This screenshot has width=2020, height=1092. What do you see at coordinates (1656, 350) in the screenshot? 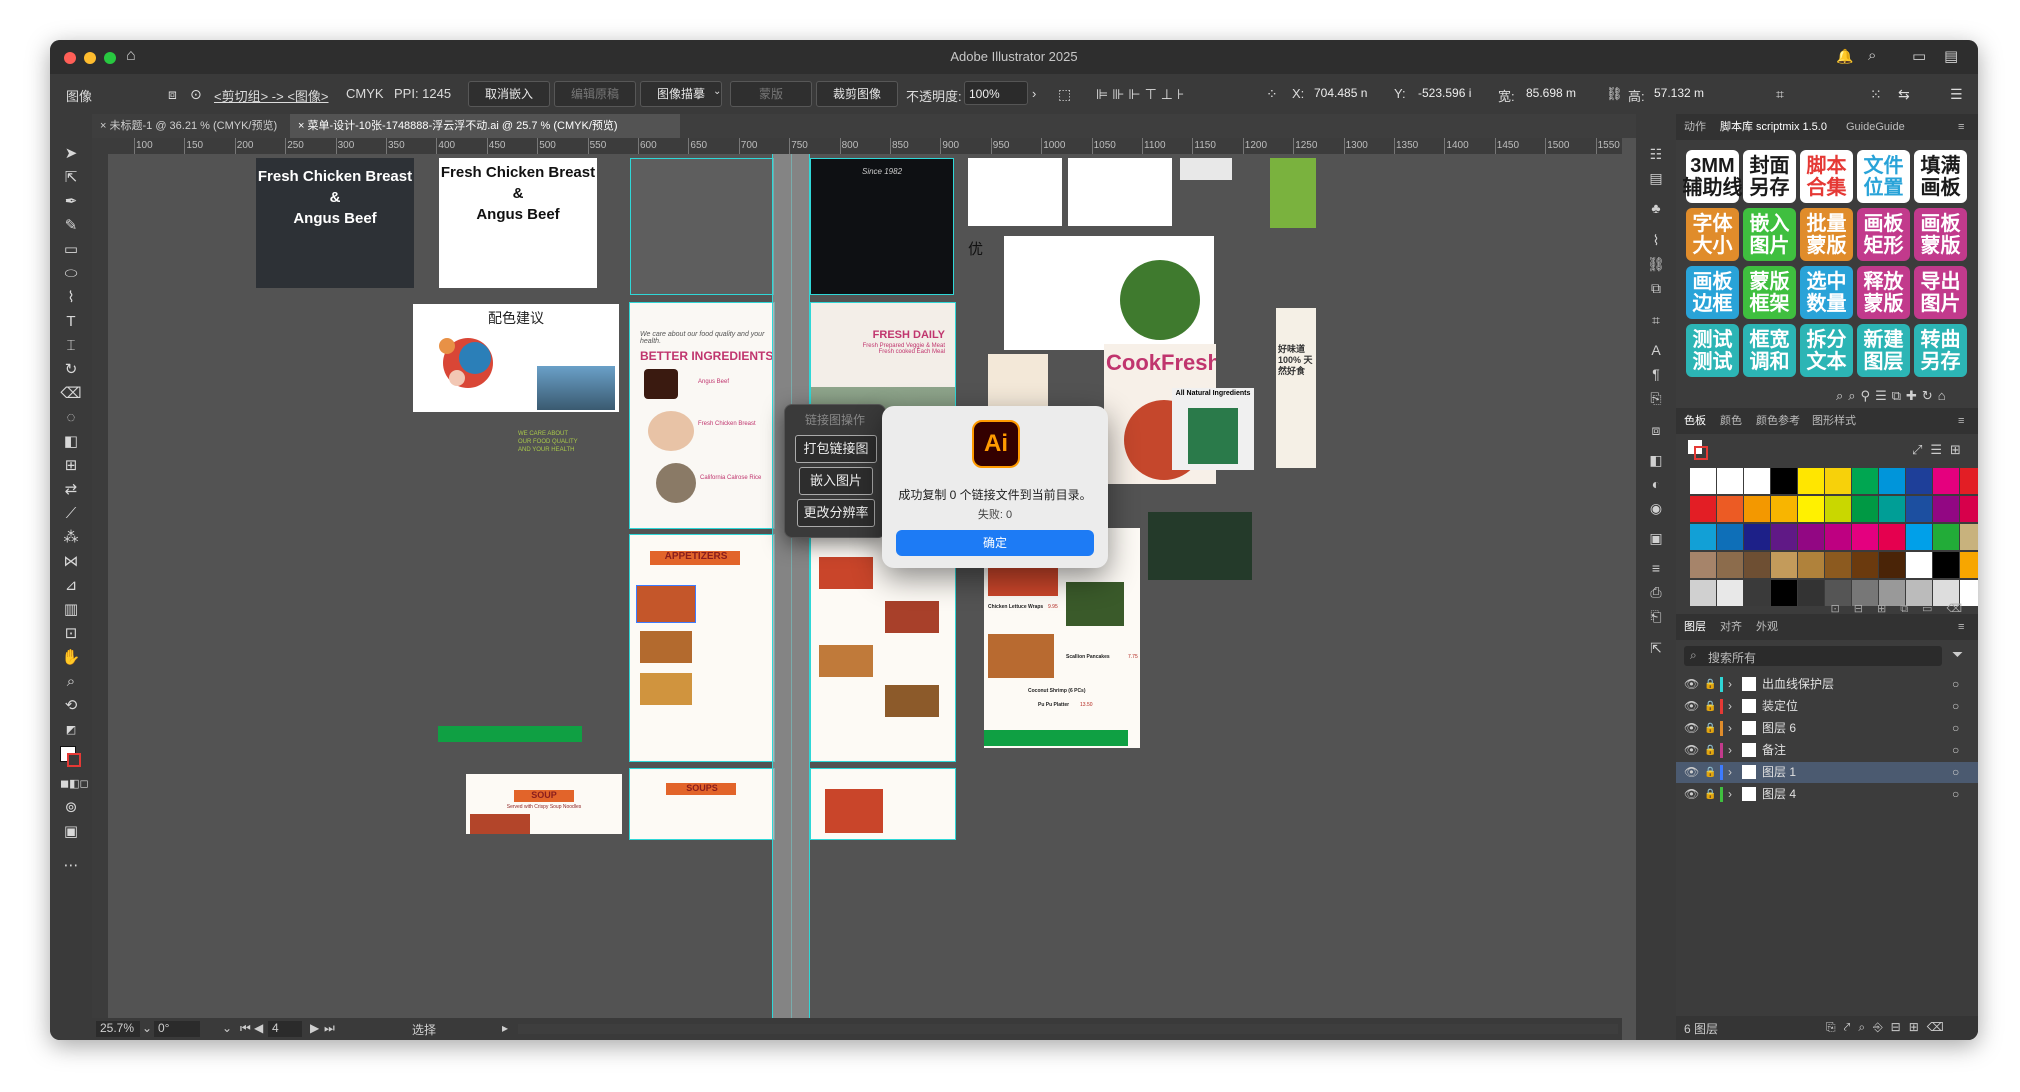
I see `character-icon: A` at bounding box center [1656, 350].